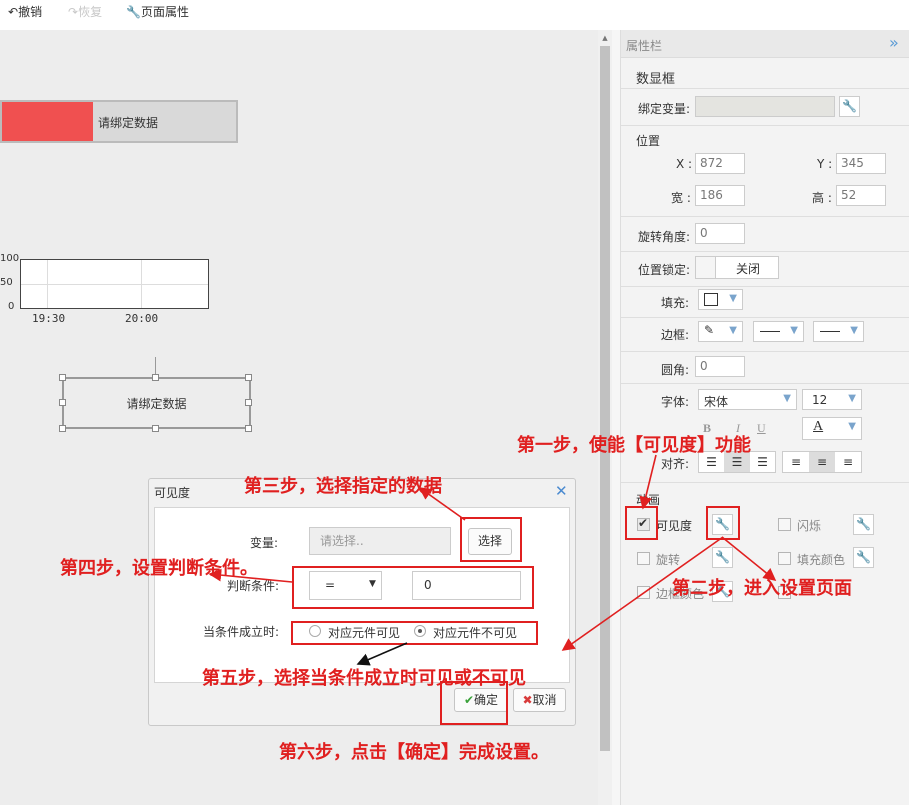  What do you see at coordinates (414, 752) in the screenshot?
I see `annotation-step6: 第六步，点击【确定】完成设置。` at bounding box center [414, 752].